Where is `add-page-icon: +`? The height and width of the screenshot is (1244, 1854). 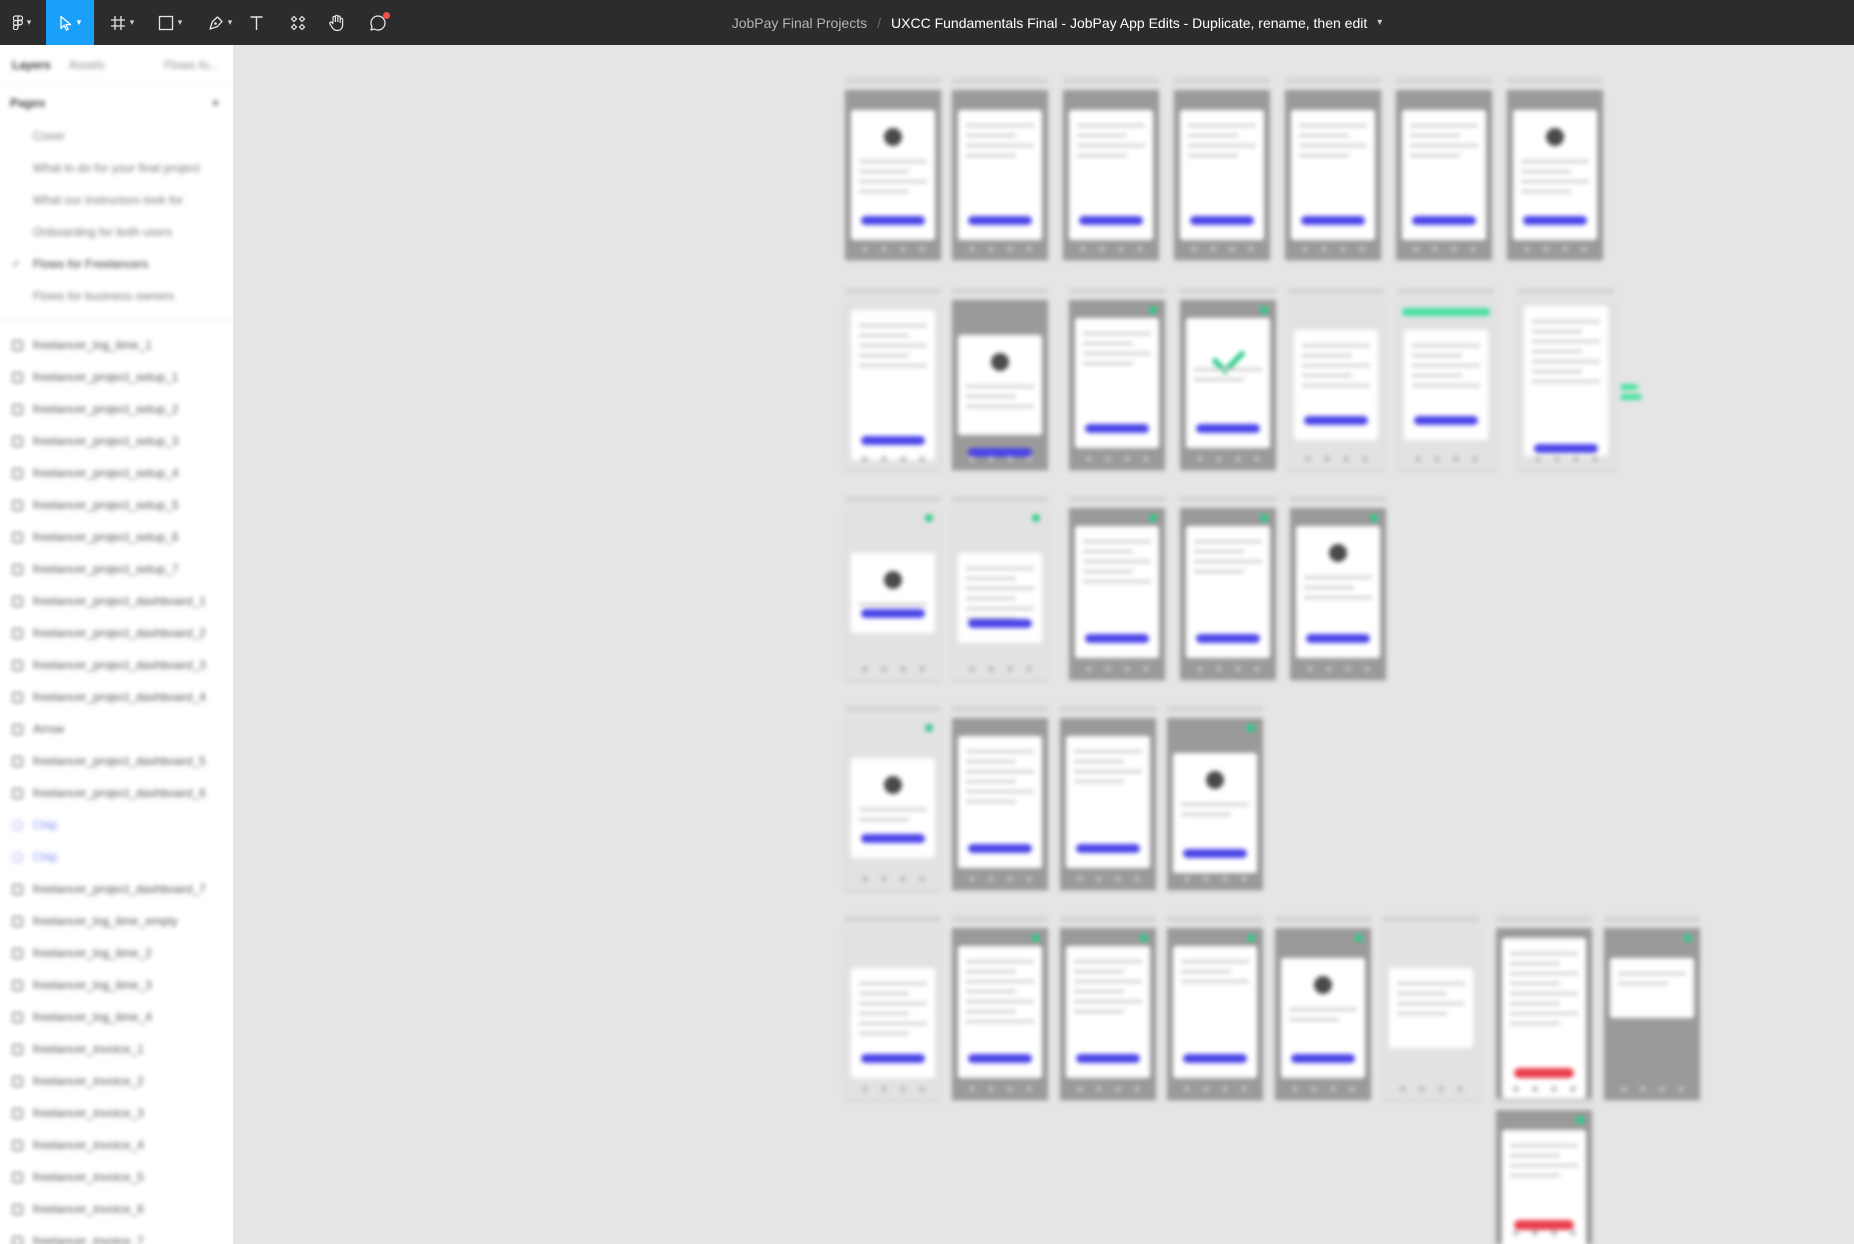
add-page-icon: + is located at coordinates (215, 103).